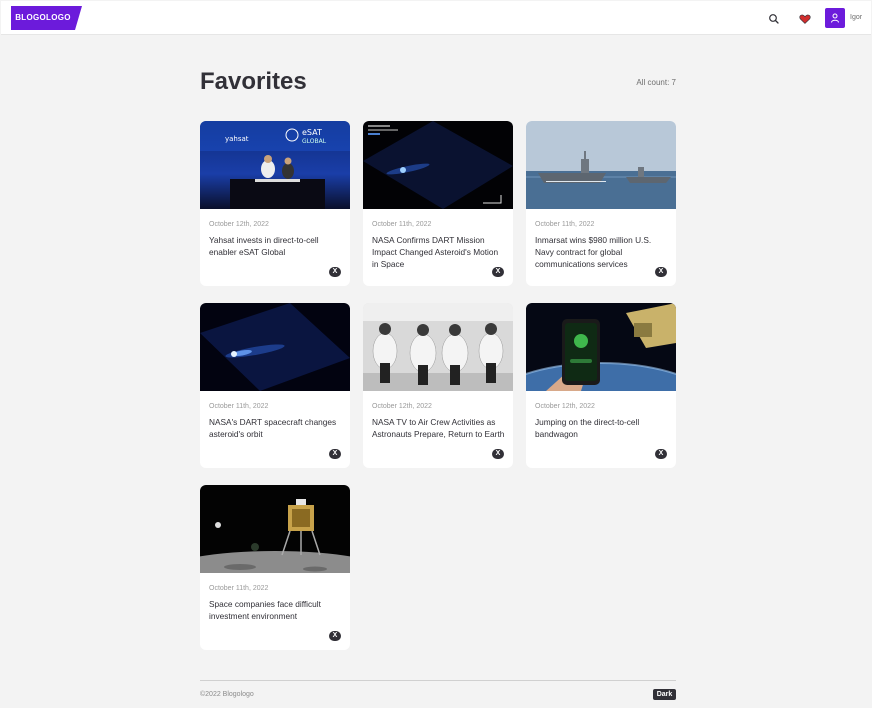 Image resolution: width=872 pixels, height=708 pixels. I want to click on svg-text: yahsat, so click(237, 139).